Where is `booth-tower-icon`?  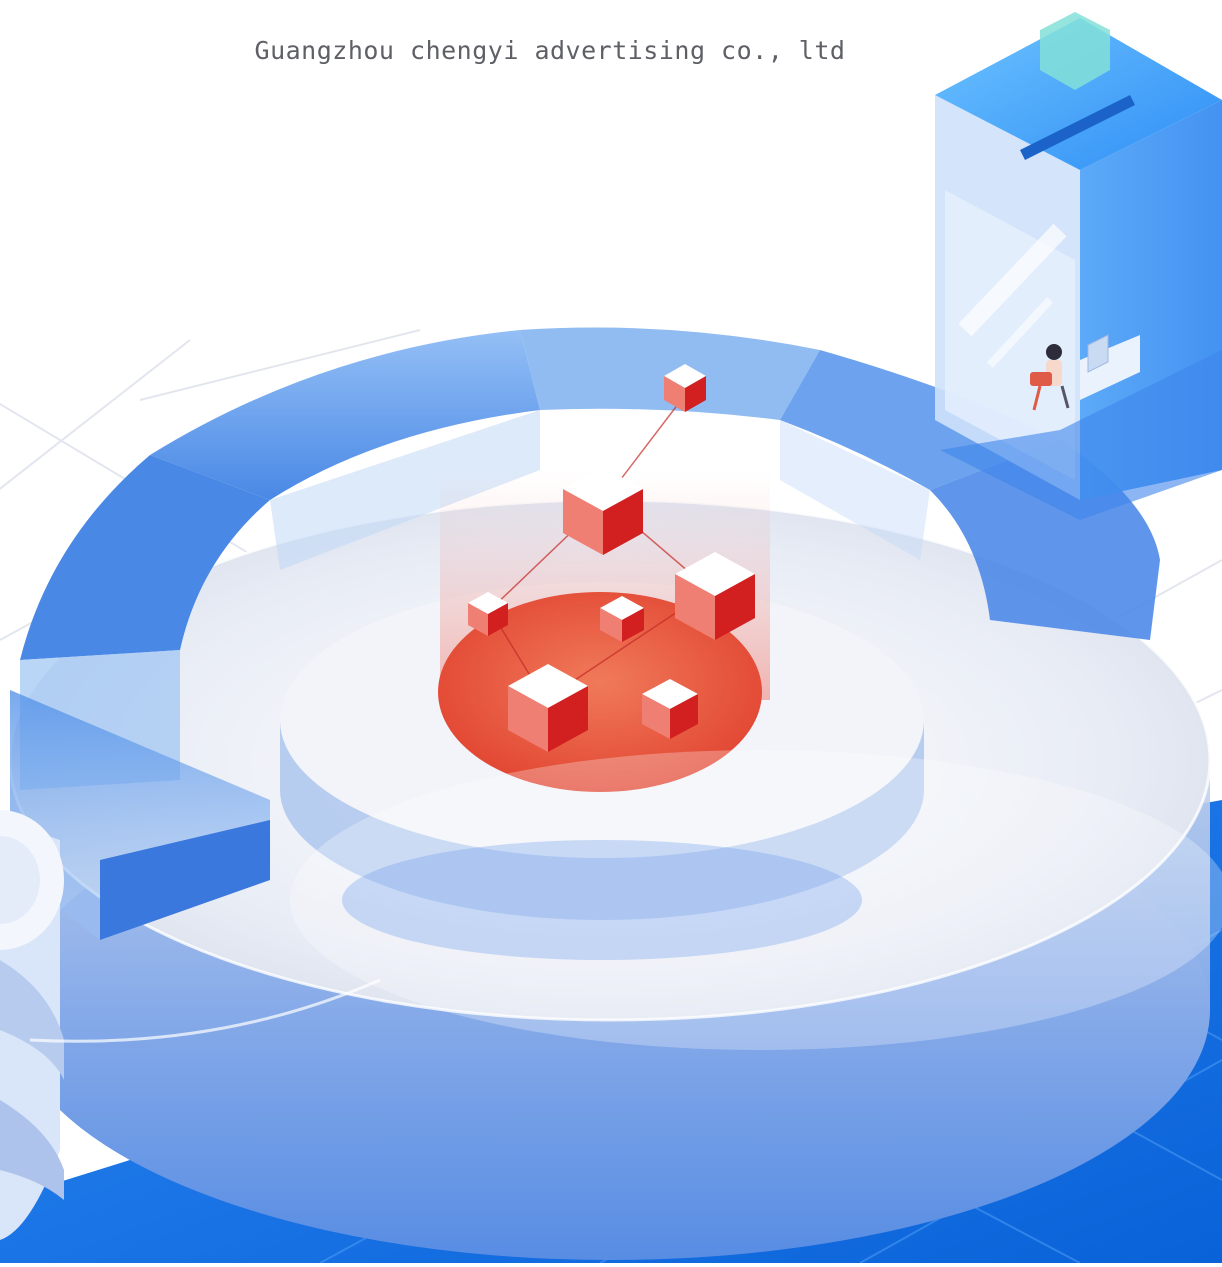 booth-tower-icon is located at coordinates (1078, 266).